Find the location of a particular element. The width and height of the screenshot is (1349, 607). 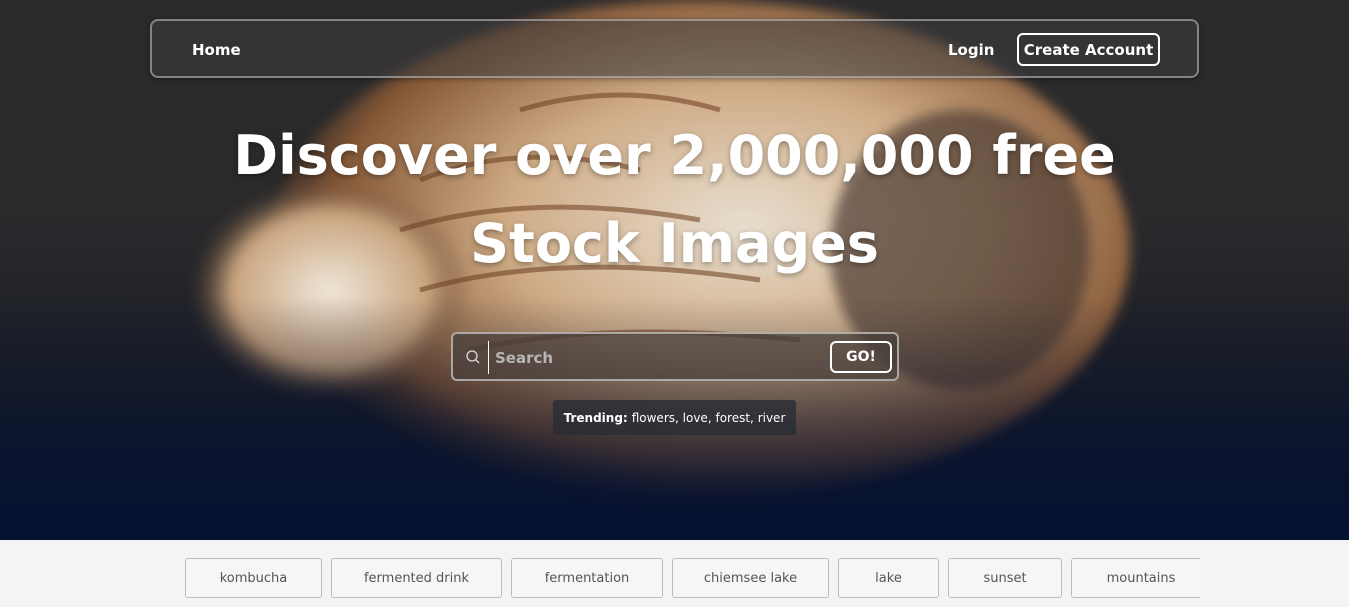

tag-sunset: sunset is located at coordinates (1005, 578).